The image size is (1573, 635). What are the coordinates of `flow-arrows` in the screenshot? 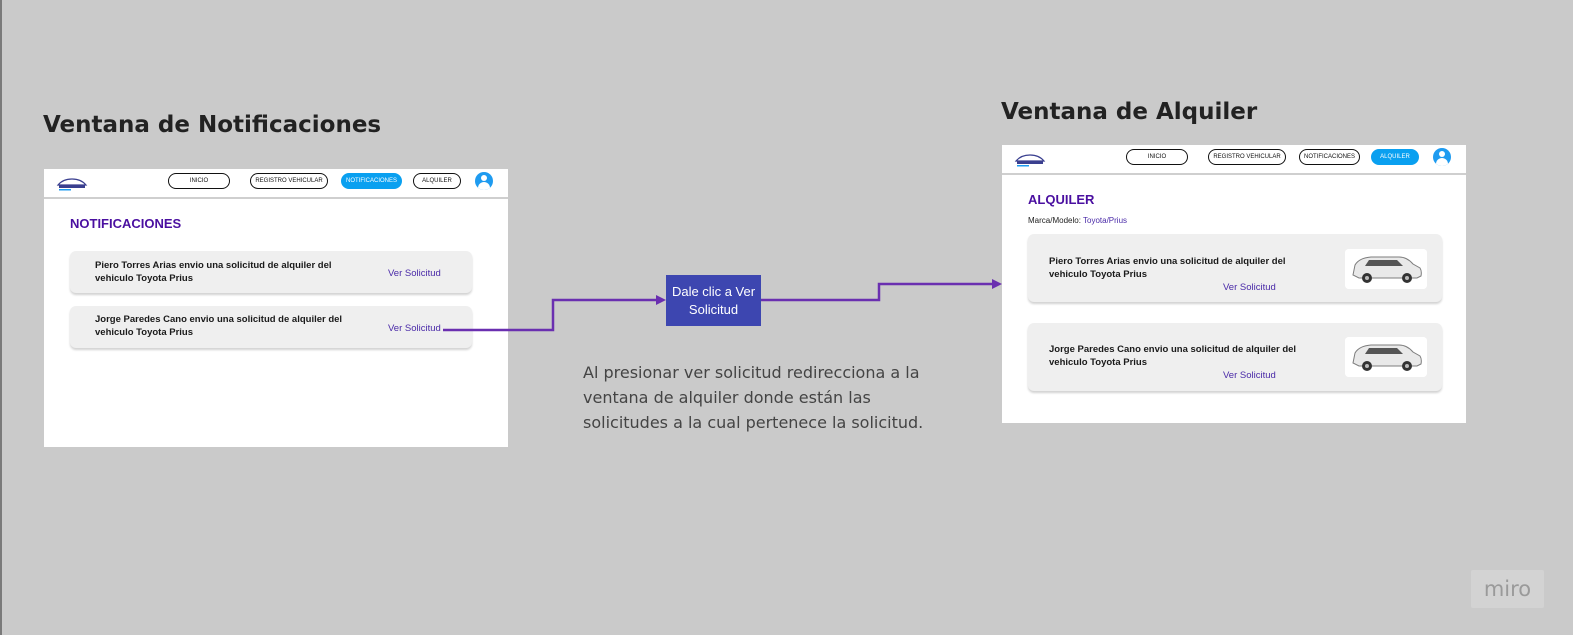 It's located at (722, 305).